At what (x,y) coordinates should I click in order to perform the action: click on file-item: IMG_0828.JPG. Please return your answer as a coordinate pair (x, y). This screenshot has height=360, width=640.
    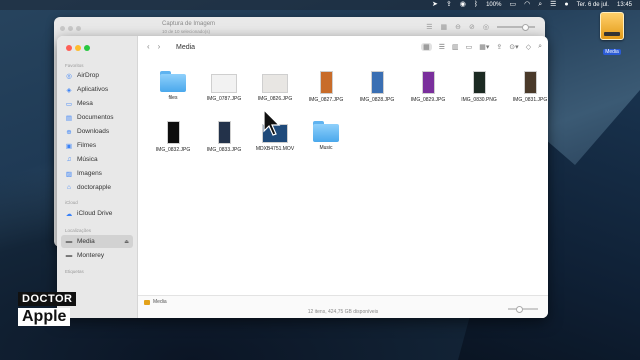
    Looking at the image, I should click on (377, 87).